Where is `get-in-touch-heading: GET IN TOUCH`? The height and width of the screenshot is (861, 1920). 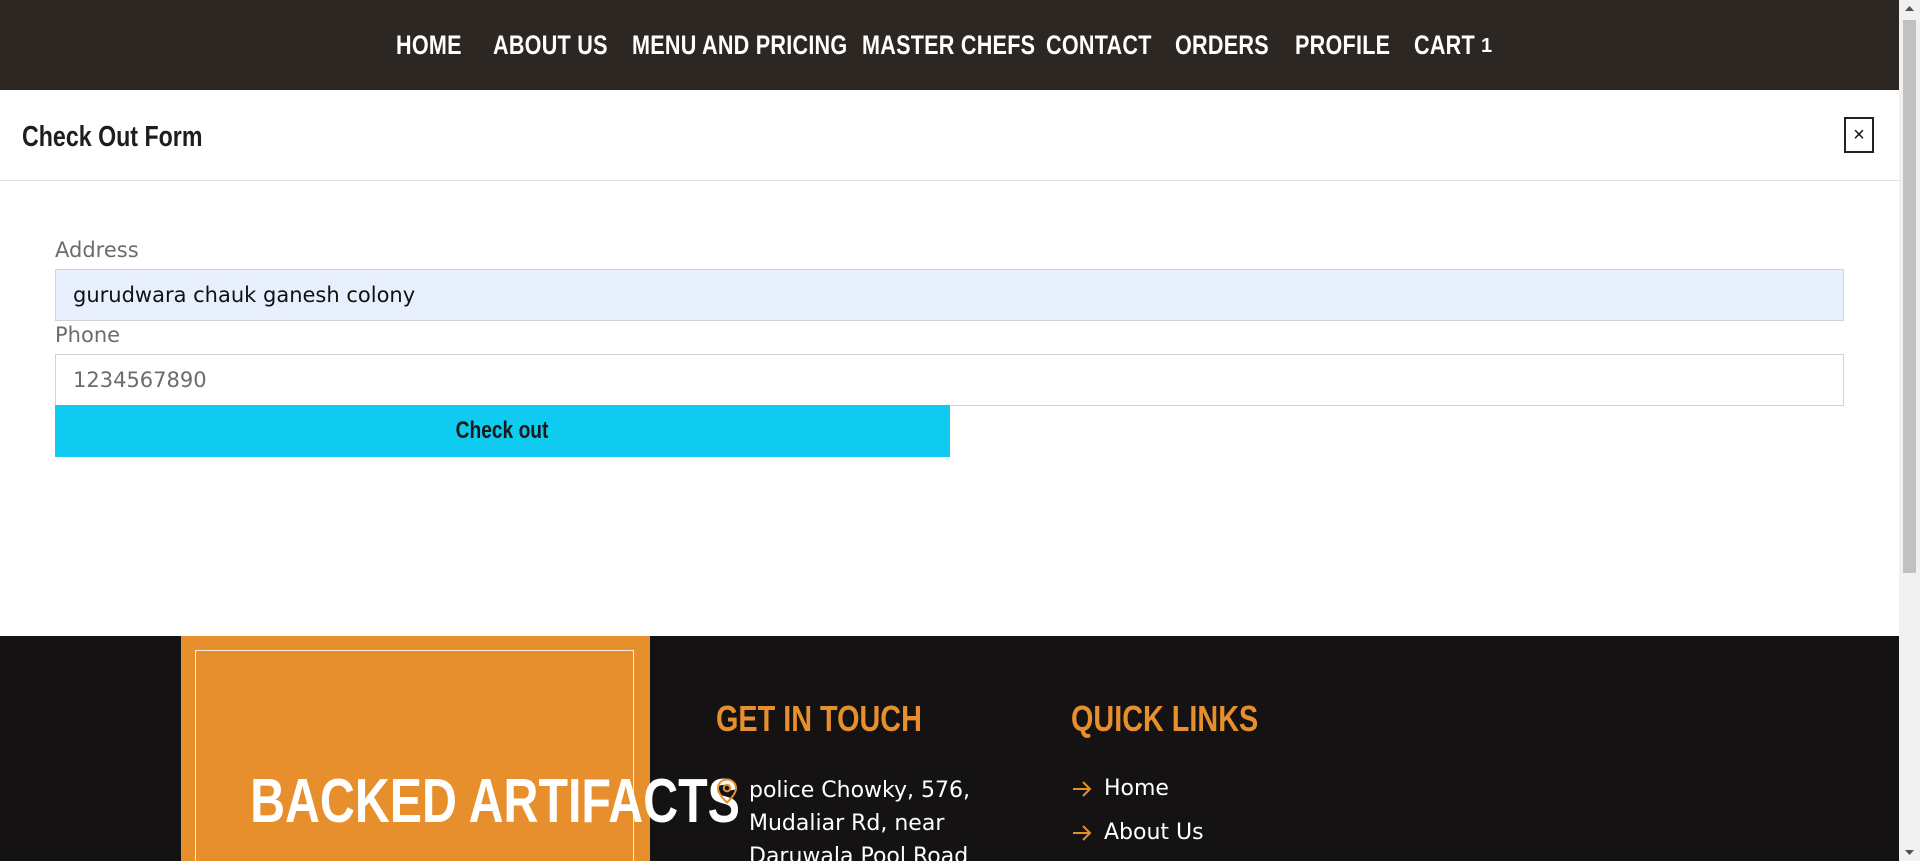
get-in-touch-heading: GET IN TOUCH is located at coordinates (819, 718).